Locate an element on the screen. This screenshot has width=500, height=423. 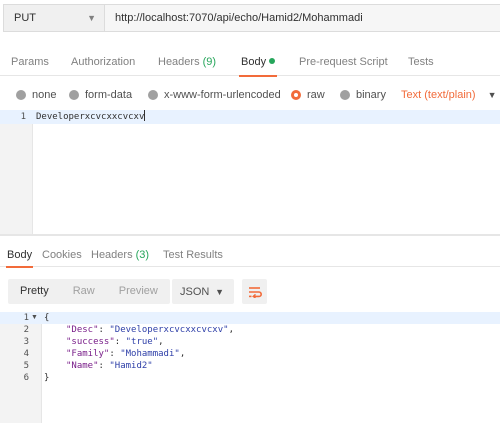
view-mode-group: Pretty Raw Preview is located at coordinates (89, 291).